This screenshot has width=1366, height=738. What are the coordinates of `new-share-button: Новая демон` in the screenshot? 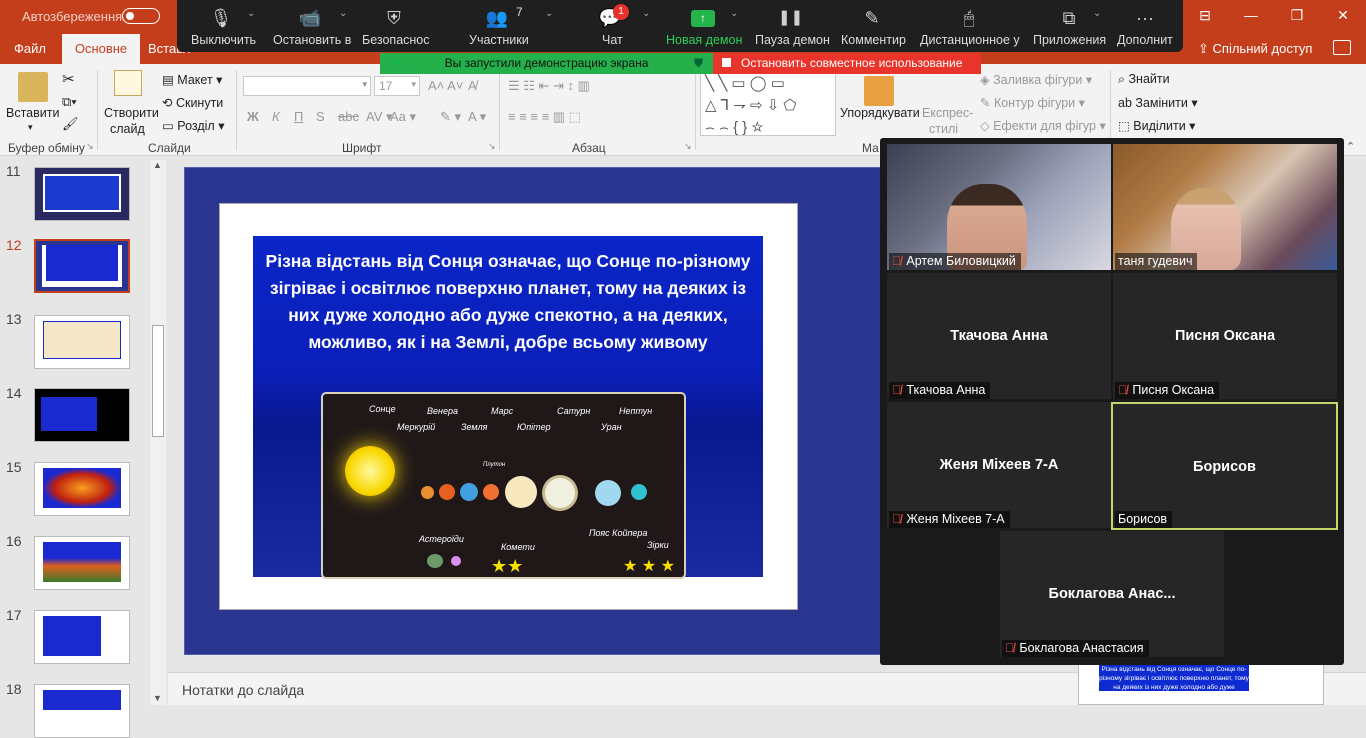 It's located at (704, 40).